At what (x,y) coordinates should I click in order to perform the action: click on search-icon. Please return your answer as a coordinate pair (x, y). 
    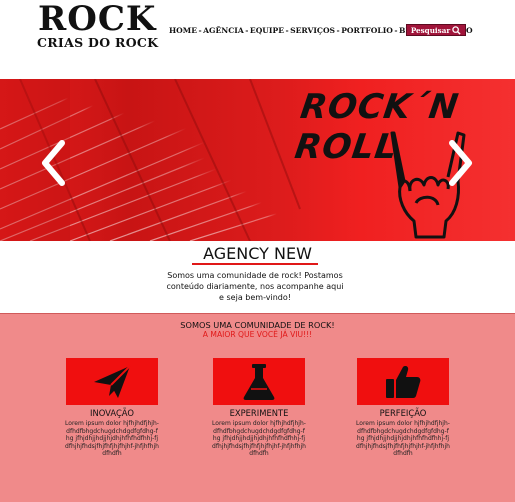
    Looking at the image, I should click on (456, 30).